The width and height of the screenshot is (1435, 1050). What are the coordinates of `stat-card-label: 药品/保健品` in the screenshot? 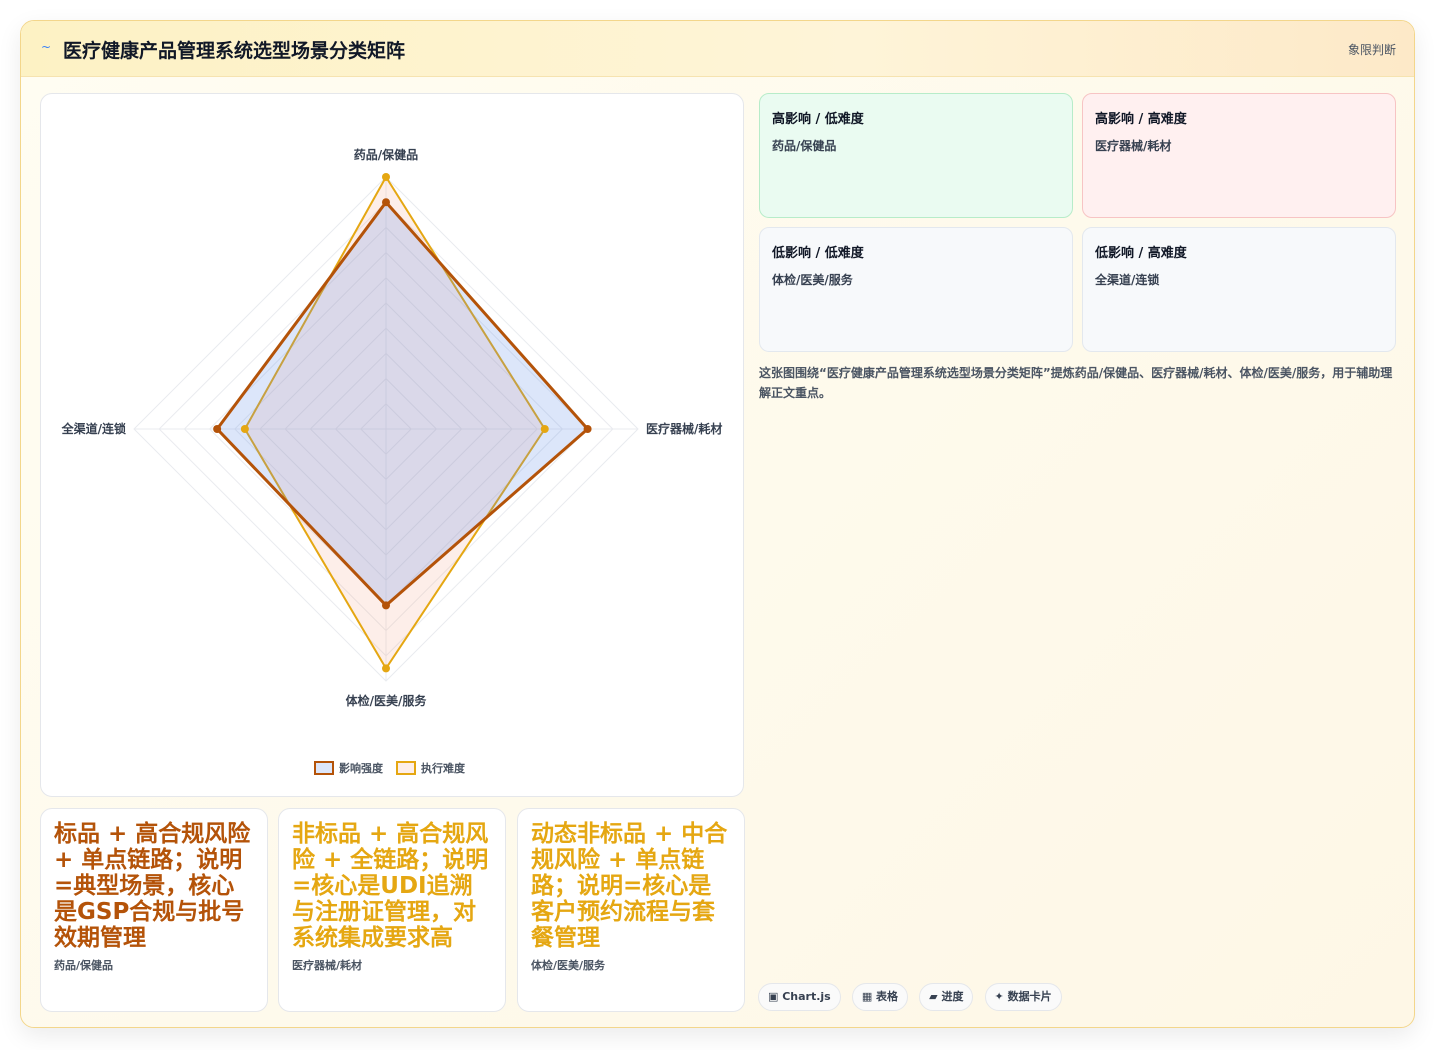 It's located at (84, 965).